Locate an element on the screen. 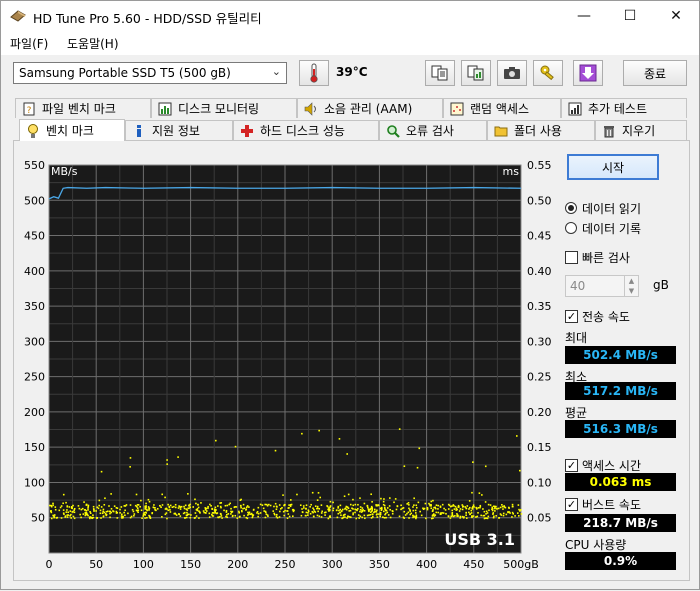 The image size is (700, 591). tab-extra-tests: 추가 테스트 is located at coordinates (624, 108).